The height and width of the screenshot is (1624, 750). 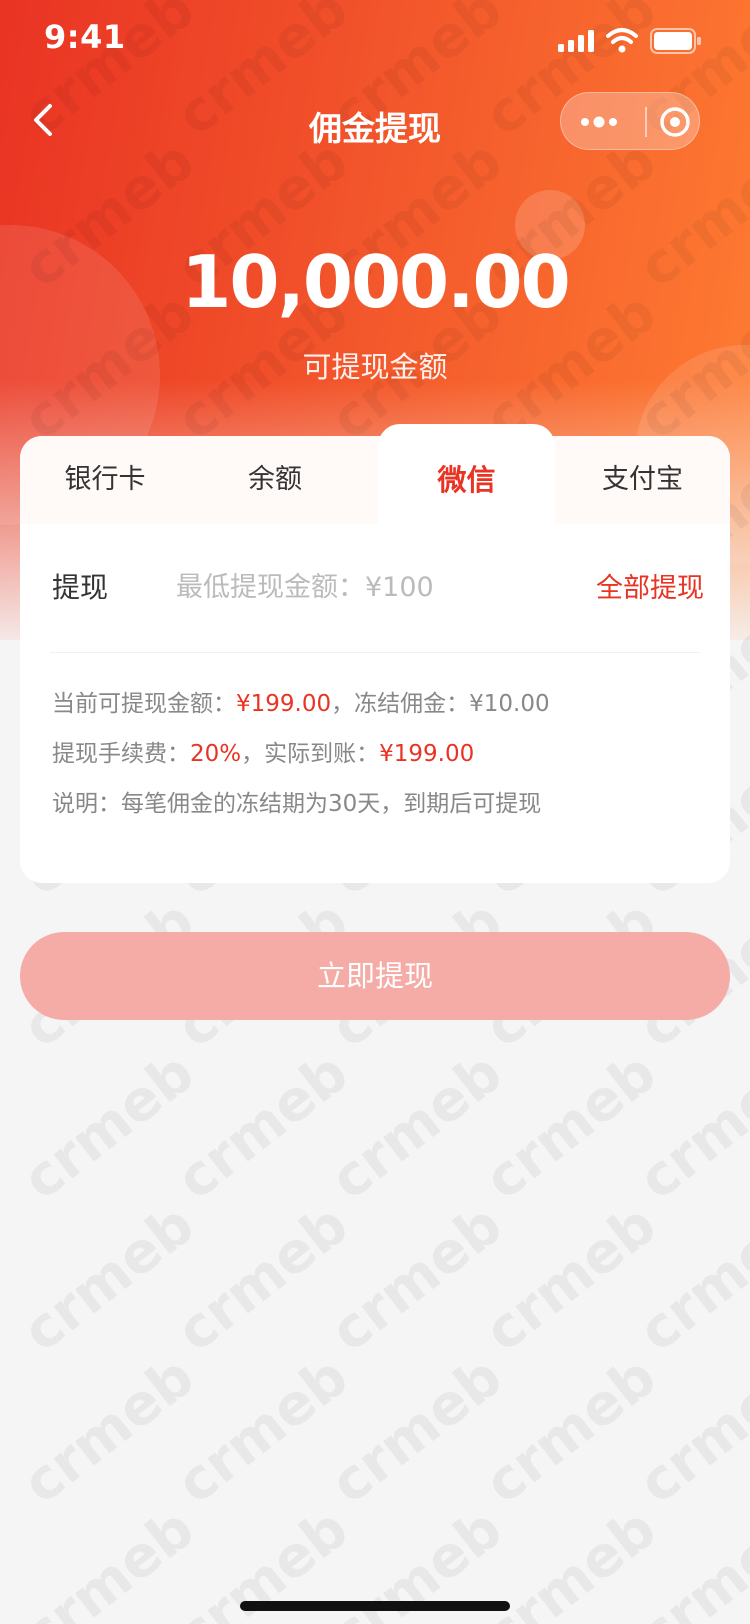 I want to click on home-indicator, so click(x=375, y=1606).